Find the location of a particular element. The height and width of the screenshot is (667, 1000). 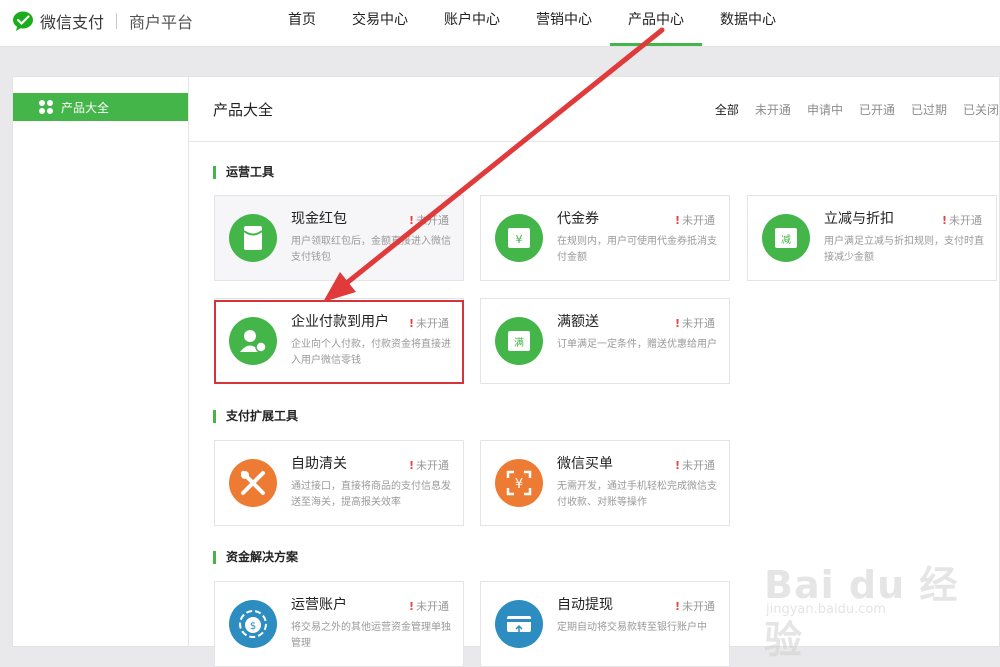

product-name: 立减与折扣 is located at coordinates (859, 219).